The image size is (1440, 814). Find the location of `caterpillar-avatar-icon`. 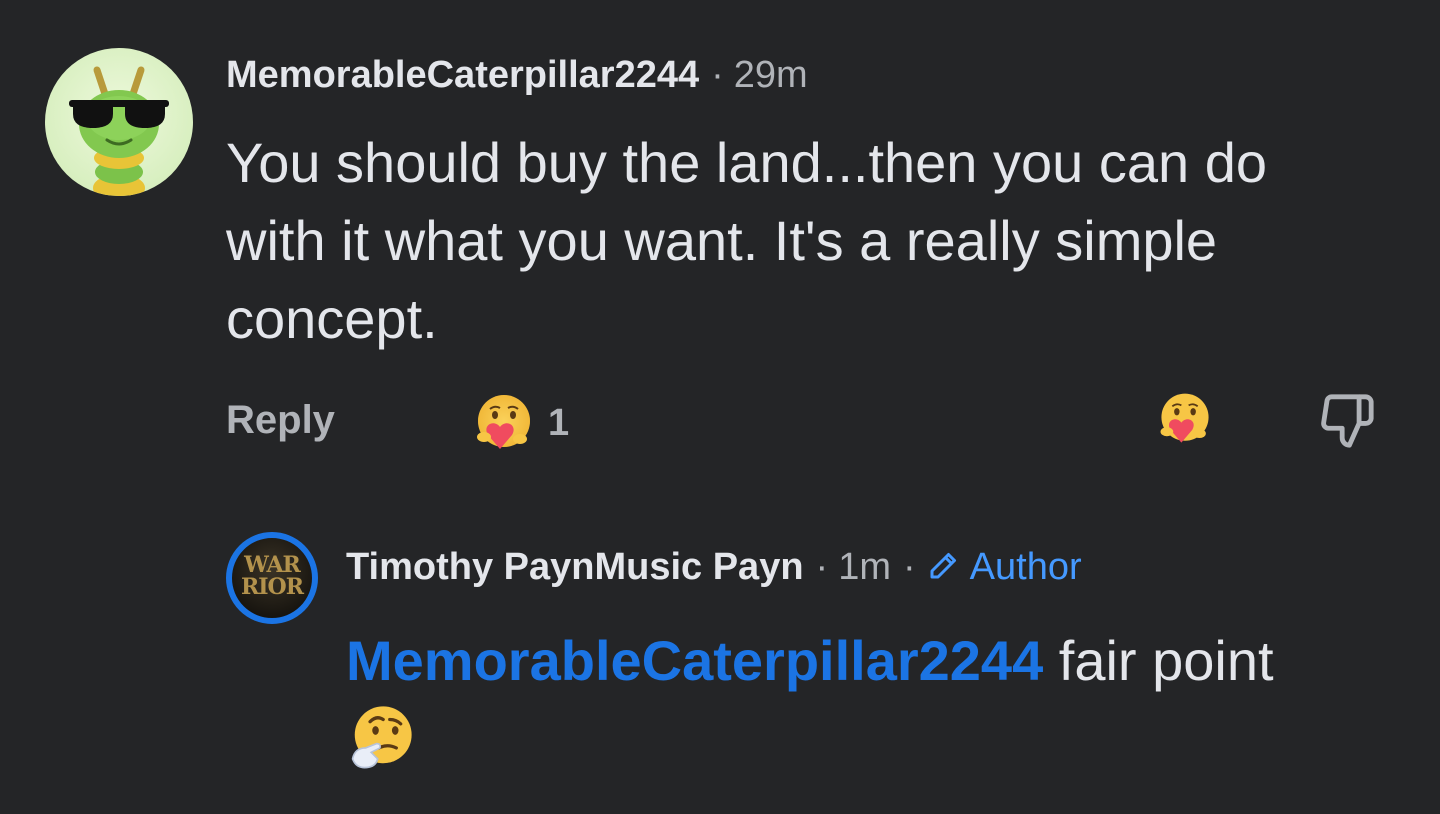

caterpillar-avatar-icon is located at coordinates (119, 131).